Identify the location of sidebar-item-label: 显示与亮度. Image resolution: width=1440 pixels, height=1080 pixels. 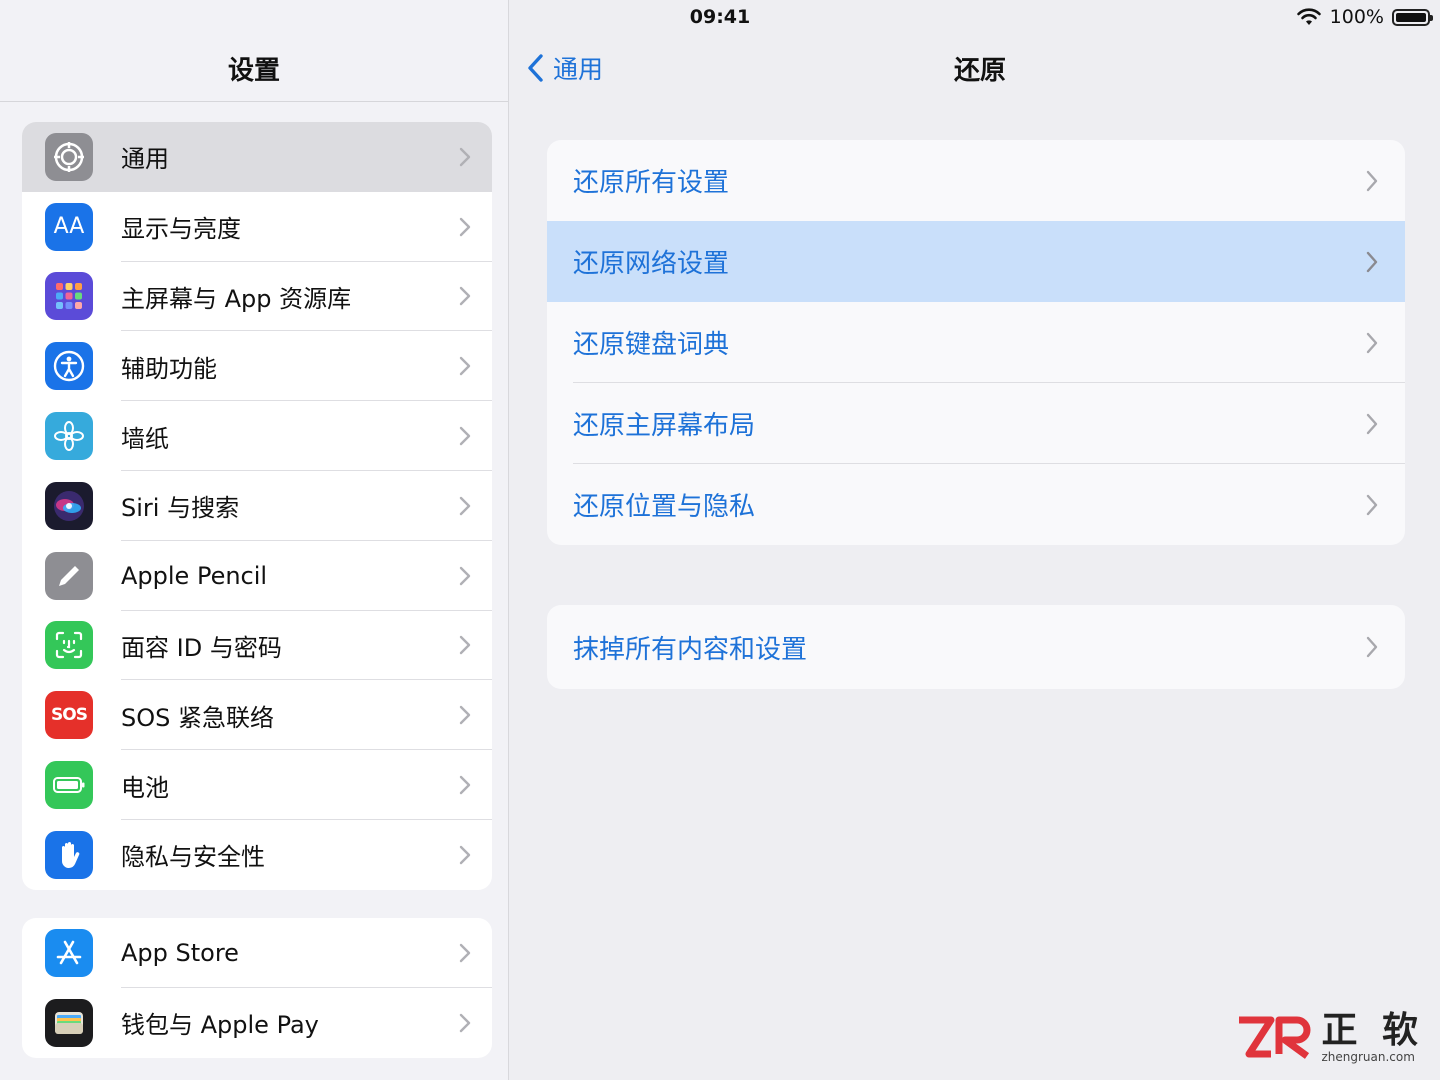
(181, 229).